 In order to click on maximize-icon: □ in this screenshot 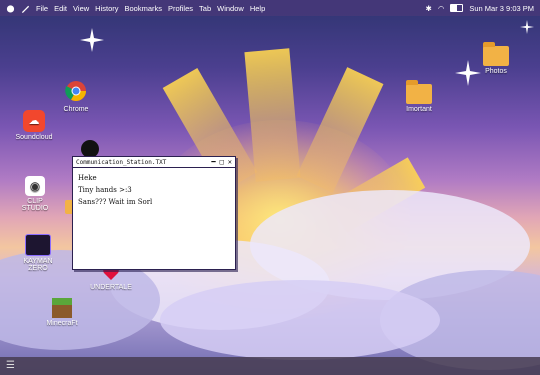, I will do `click(222, 162)`.